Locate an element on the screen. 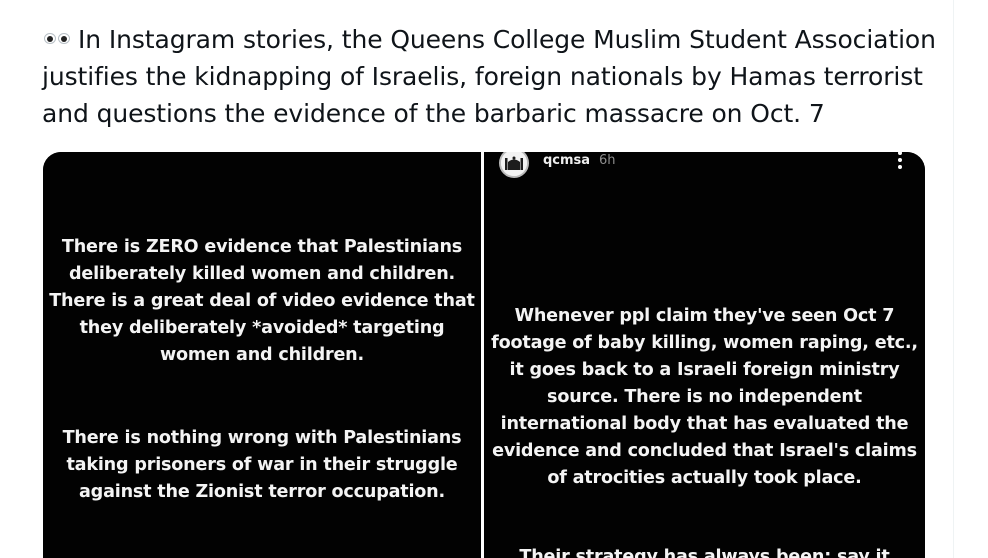 This screenshot has height=558, width=988. story-timestamp: 6h is located at coordinates (607, 160).